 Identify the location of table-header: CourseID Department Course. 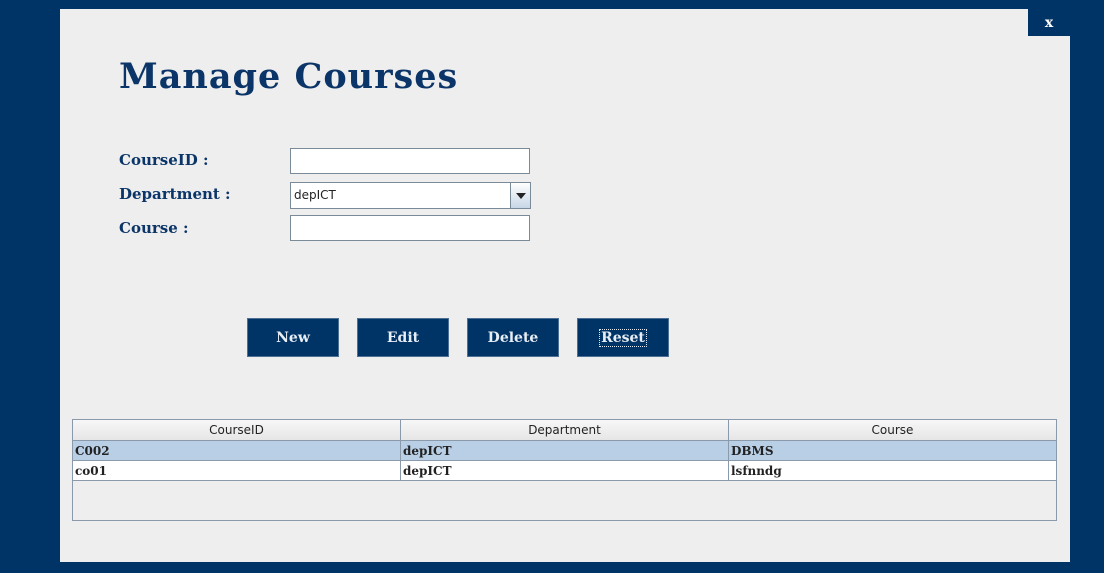
(564, 430).